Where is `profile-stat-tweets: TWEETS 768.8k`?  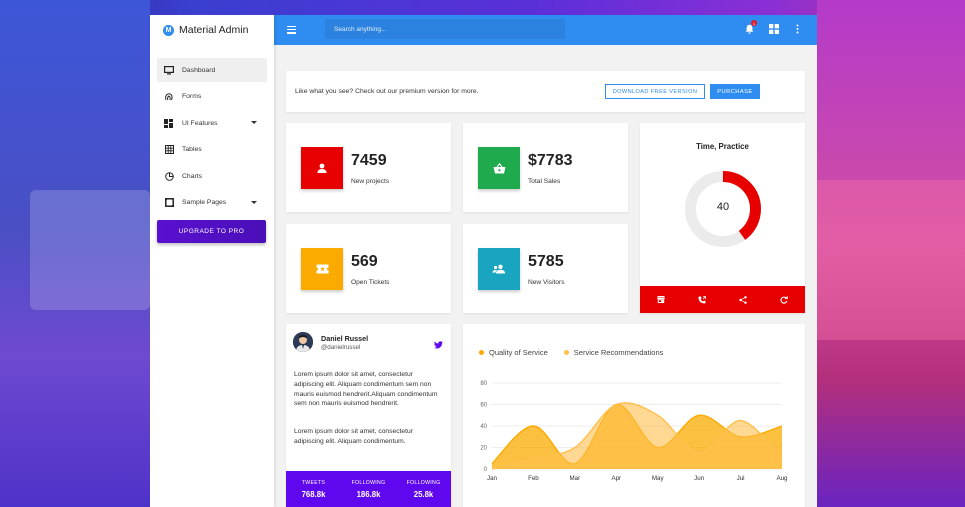 profile-stat-tweets: TWEETS 768.8k is located at coordinates (313, 489).